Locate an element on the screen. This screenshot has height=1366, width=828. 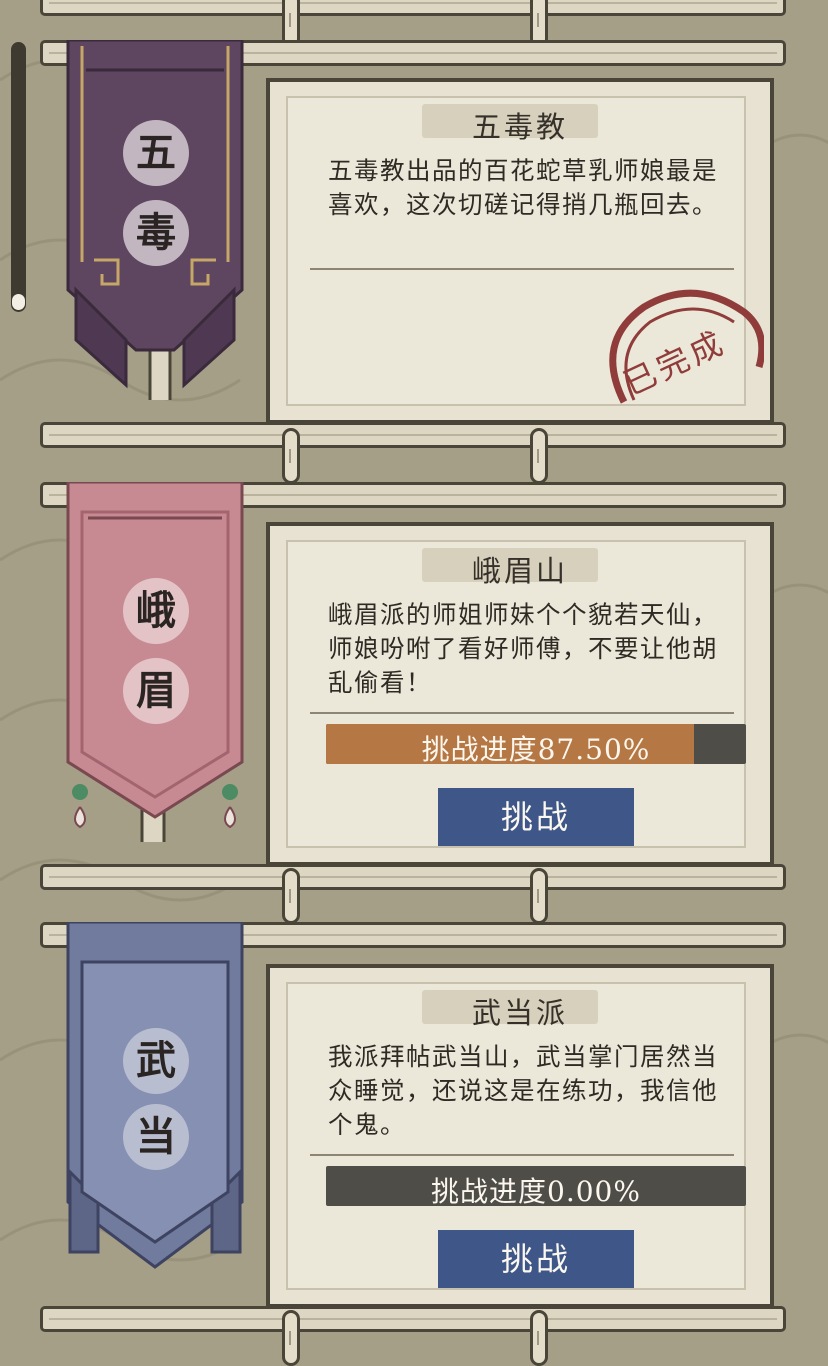
banner-glyph: 峨 is located at coordinates (156, 611).